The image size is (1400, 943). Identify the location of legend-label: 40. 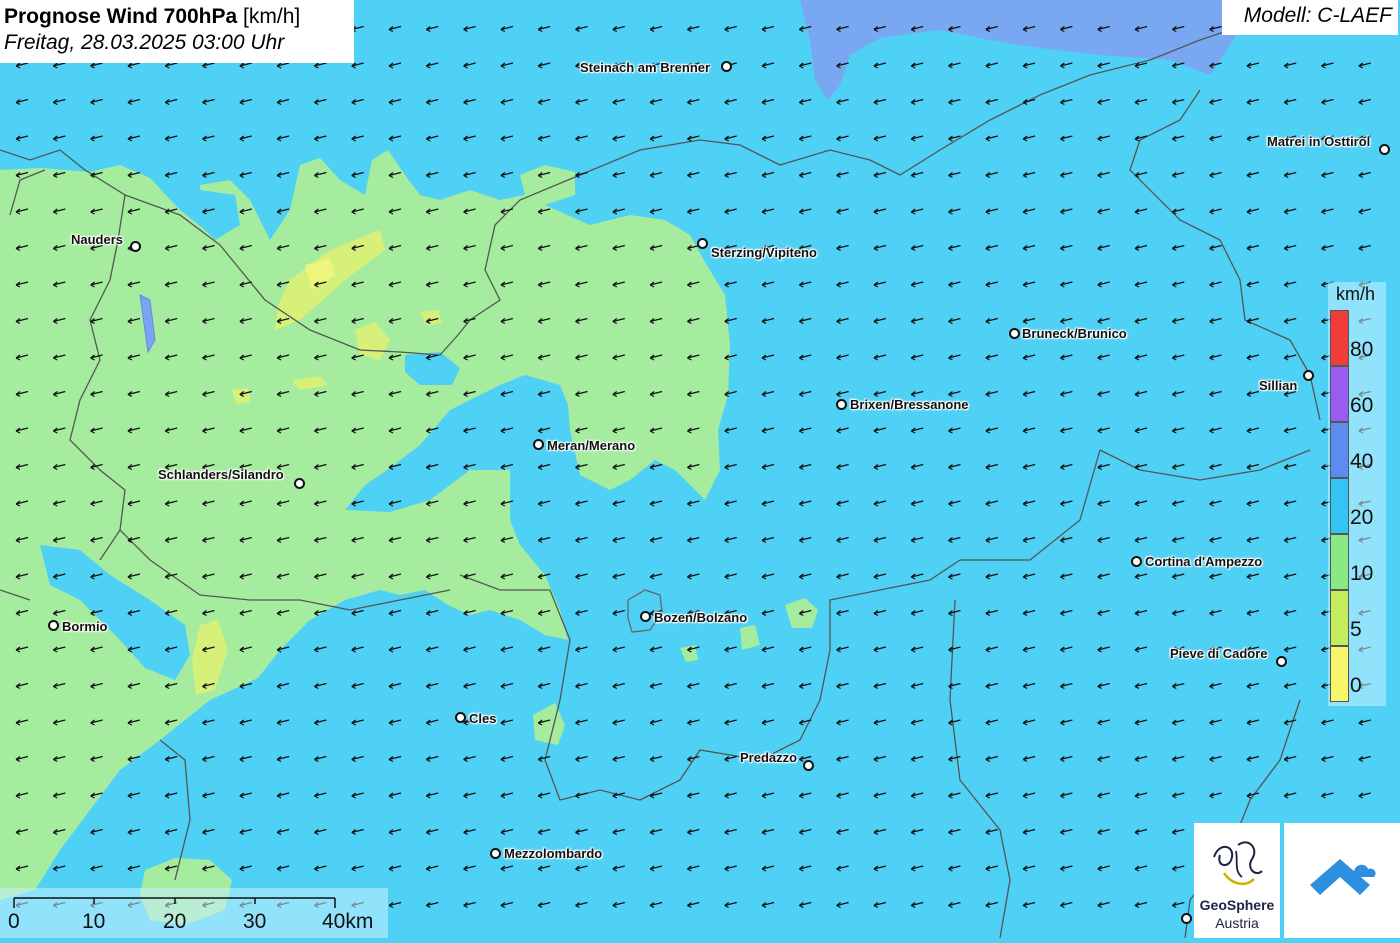
(1362, 461).